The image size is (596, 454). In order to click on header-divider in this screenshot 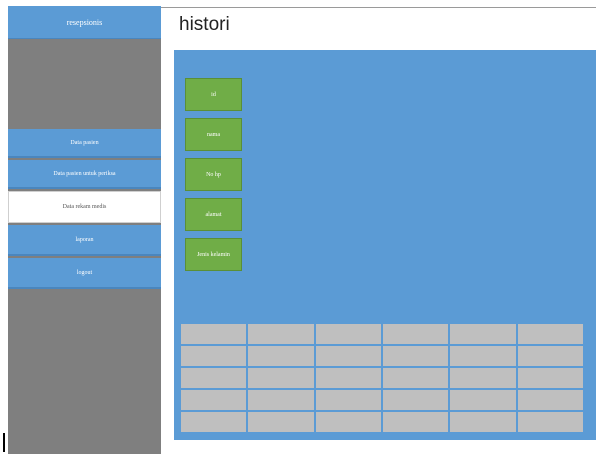, I will do `click(378, 7)`.